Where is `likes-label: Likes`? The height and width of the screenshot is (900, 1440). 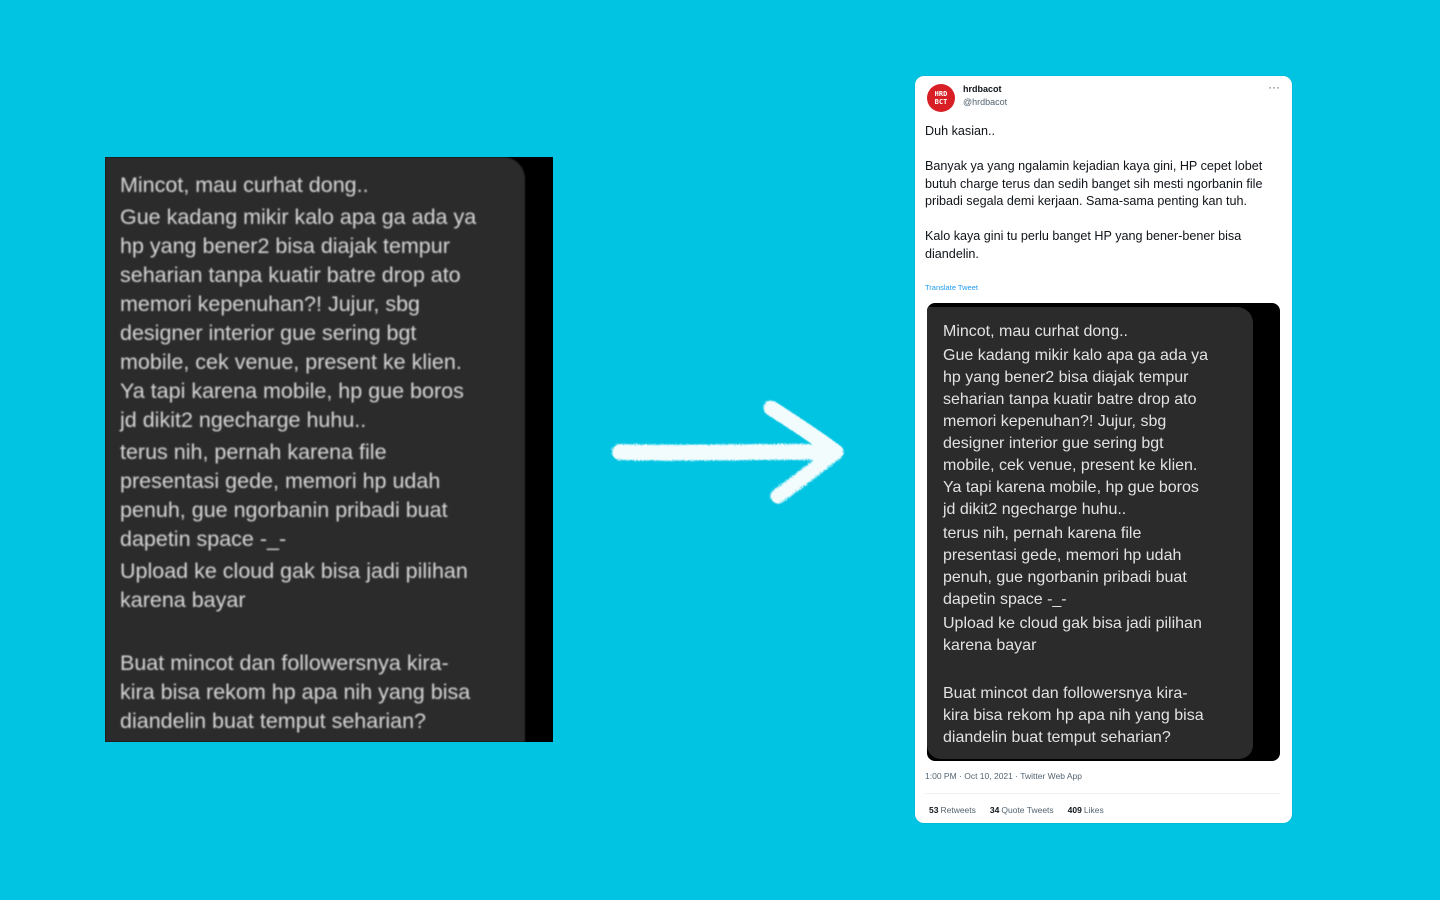 likes-label: Likes is located at coordinates (1093, 810).